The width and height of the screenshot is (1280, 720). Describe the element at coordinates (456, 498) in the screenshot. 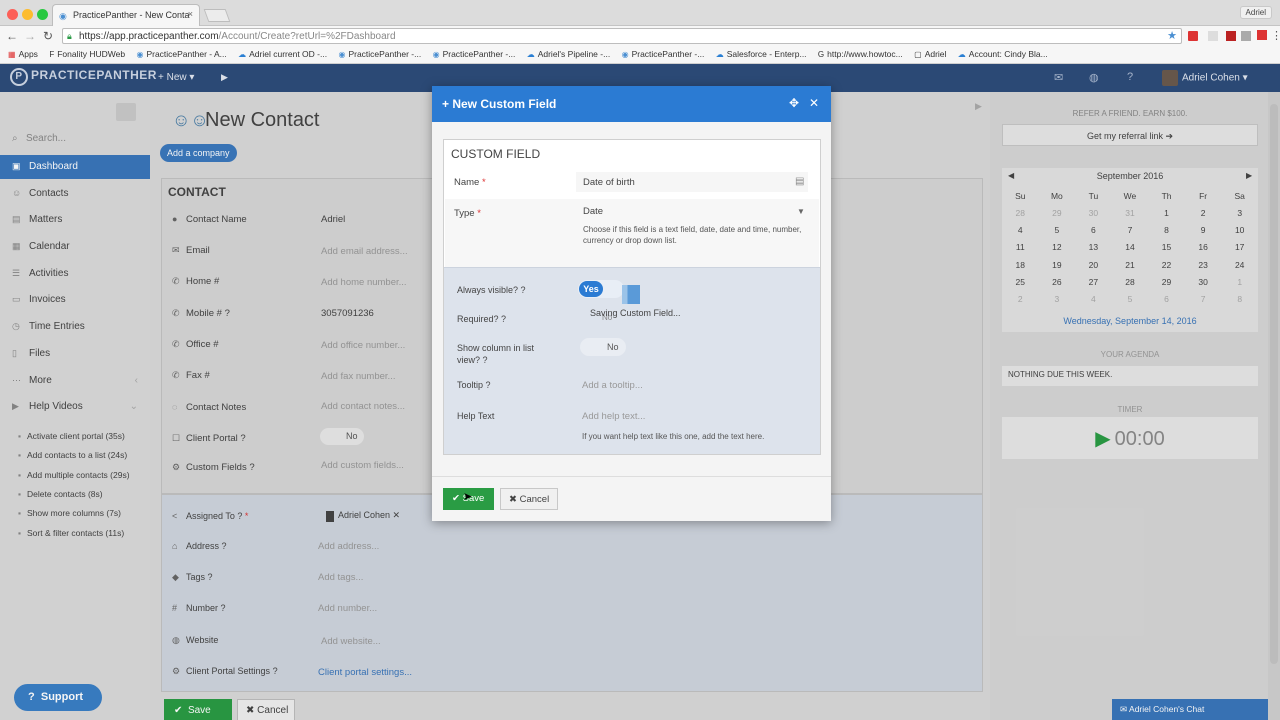

I see `check-icon: ✔` at that location.